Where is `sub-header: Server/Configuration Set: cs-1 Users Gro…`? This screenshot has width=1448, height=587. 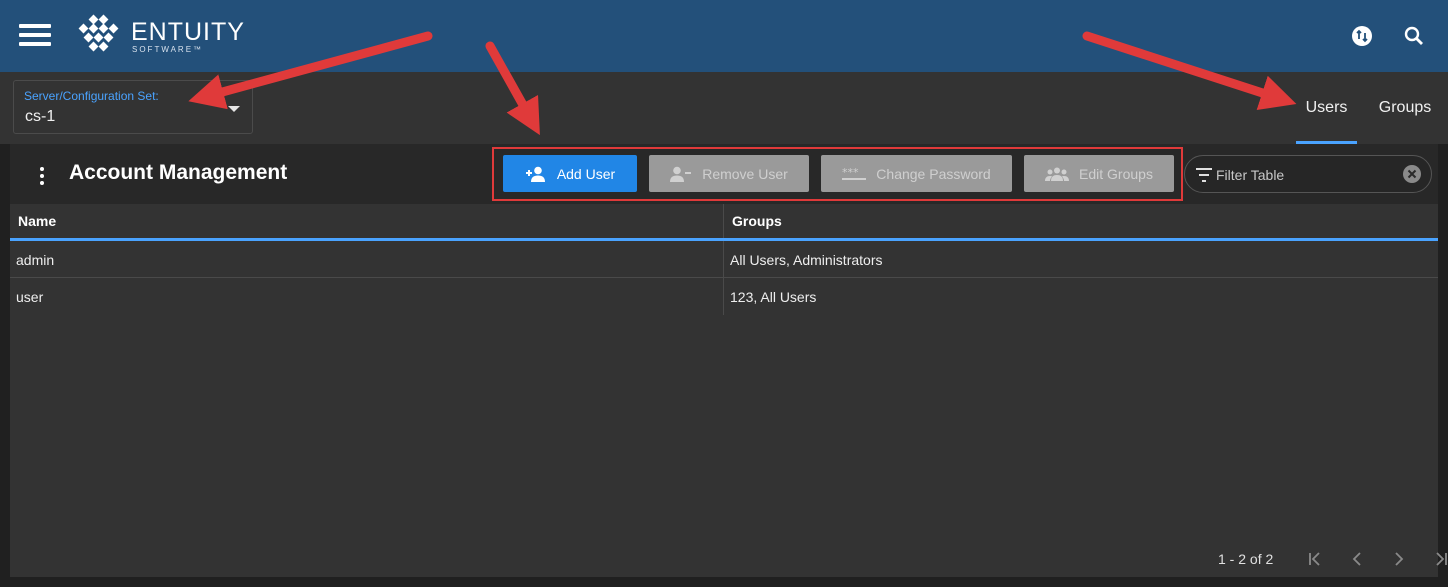 sub-header: Server/Configuration Set: cs-1 Users Gro… is located at coordinates (724, 108).